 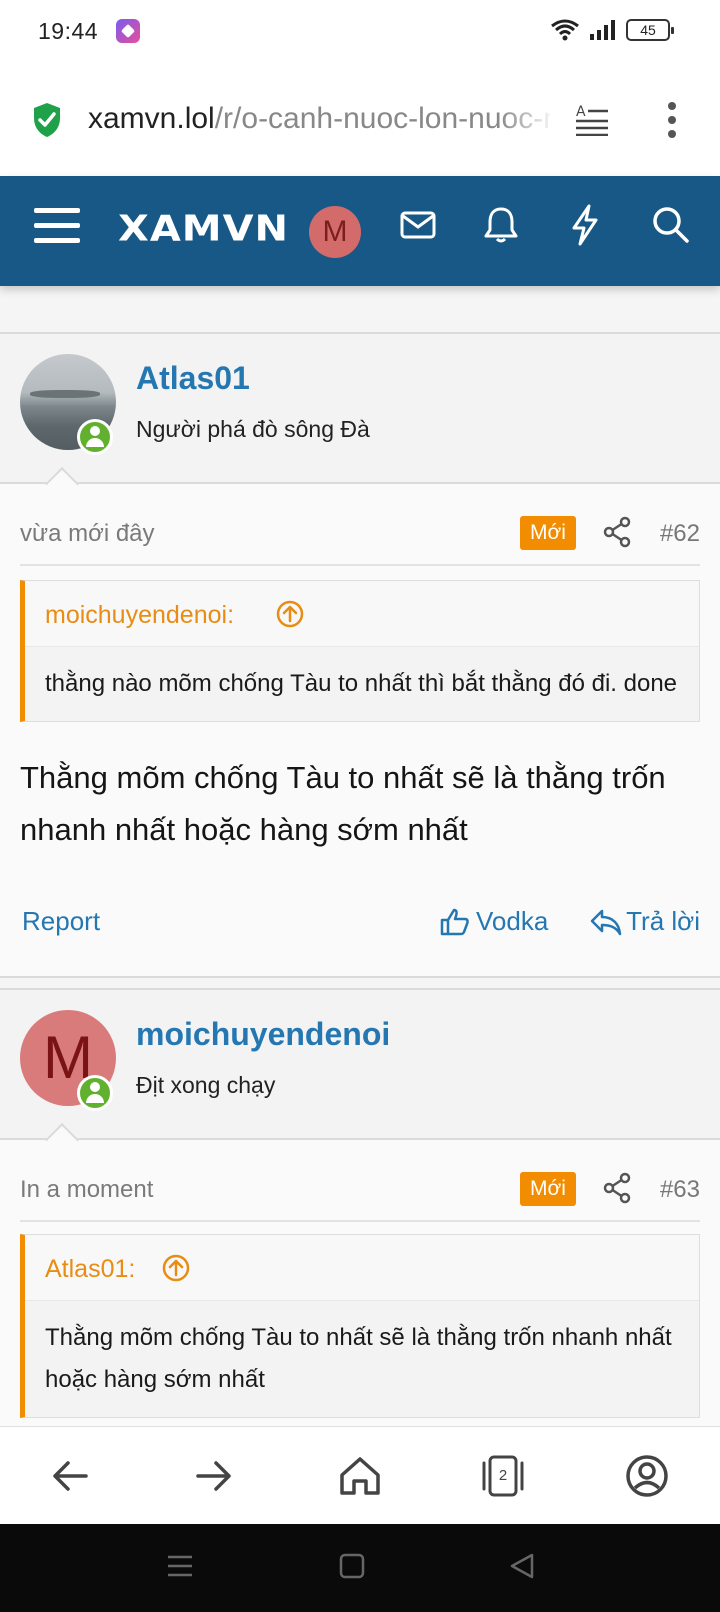 I want to click on account-avatar: M, so click(x=335, y=232).